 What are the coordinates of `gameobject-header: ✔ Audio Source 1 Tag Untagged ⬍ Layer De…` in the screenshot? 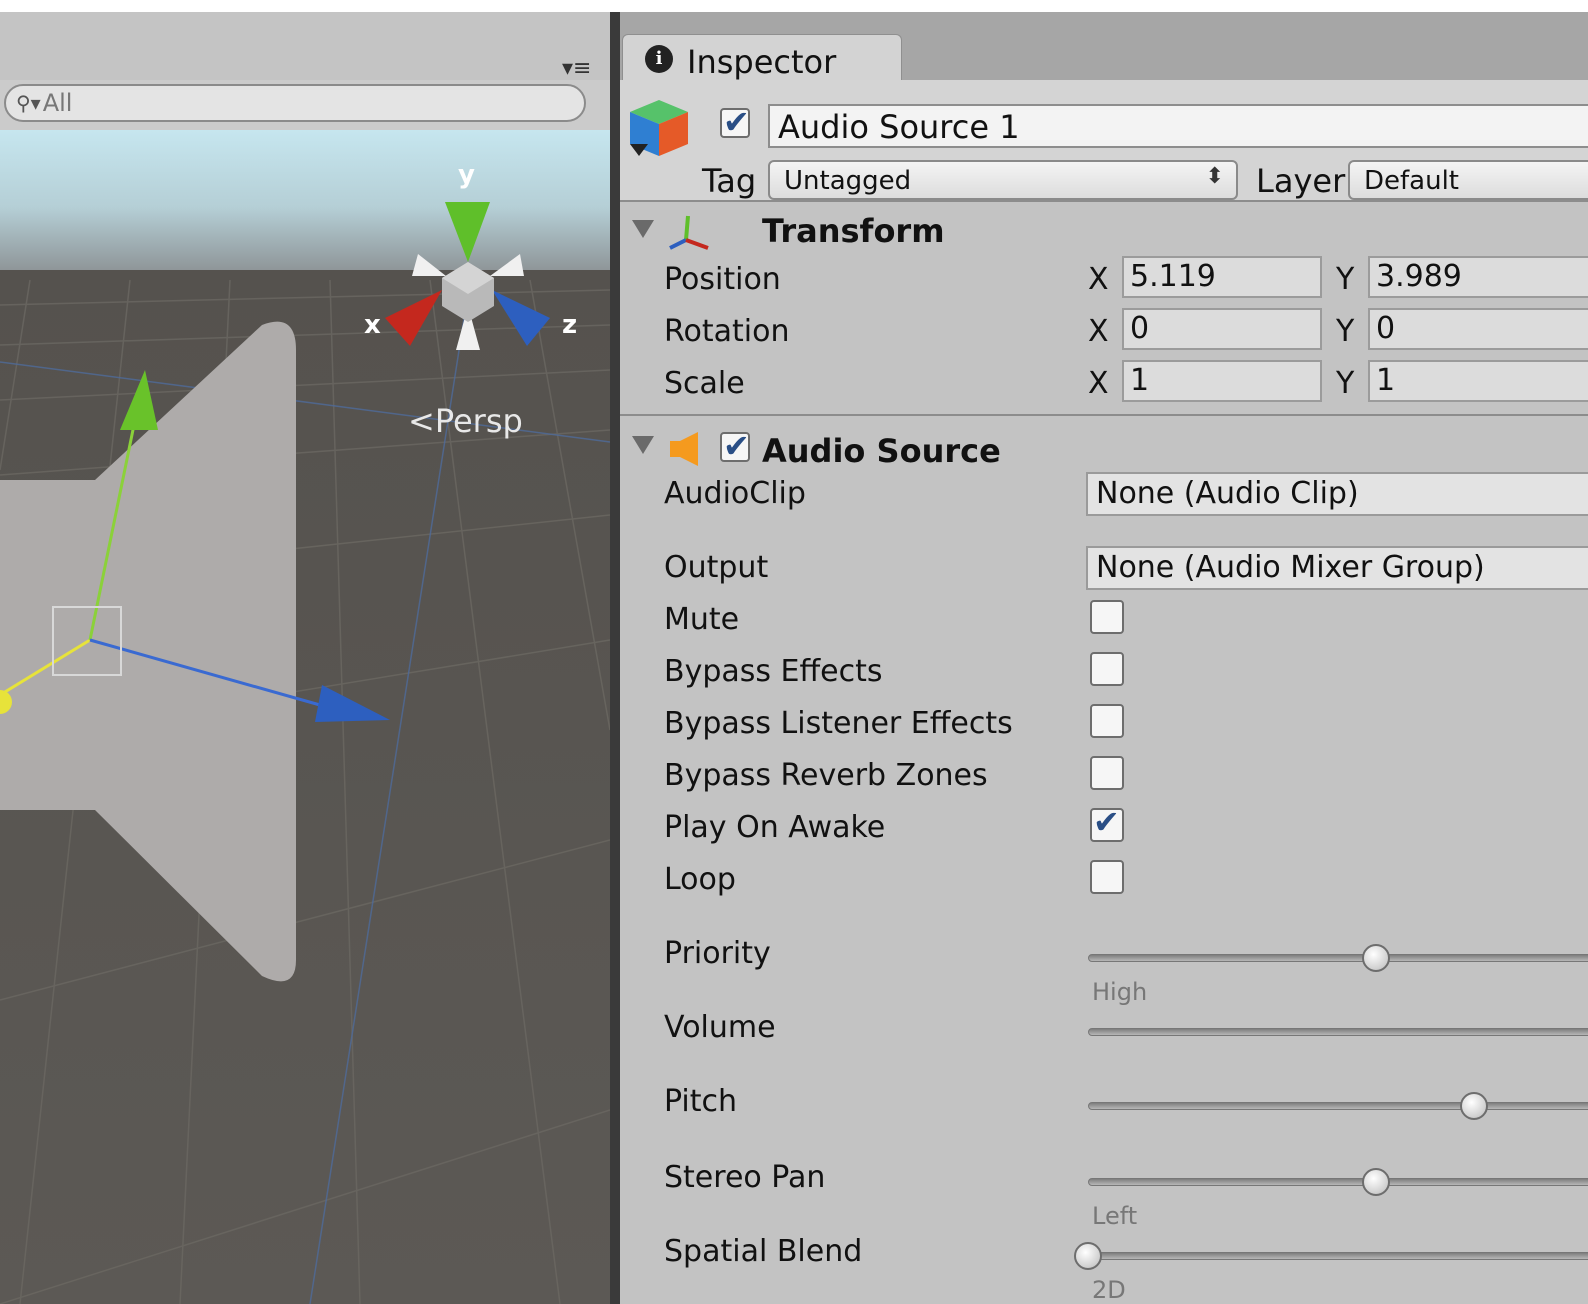 It's located at (1104, 141).